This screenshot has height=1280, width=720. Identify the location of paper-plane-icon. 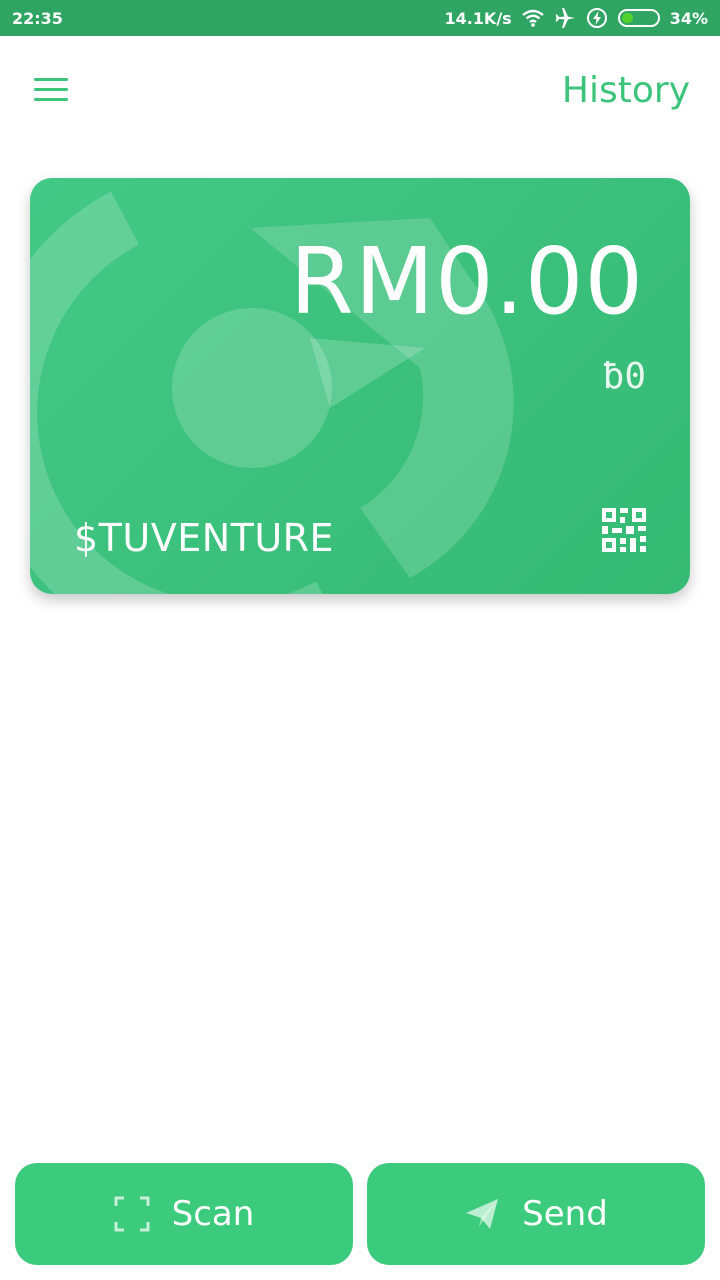
(482, 1214).